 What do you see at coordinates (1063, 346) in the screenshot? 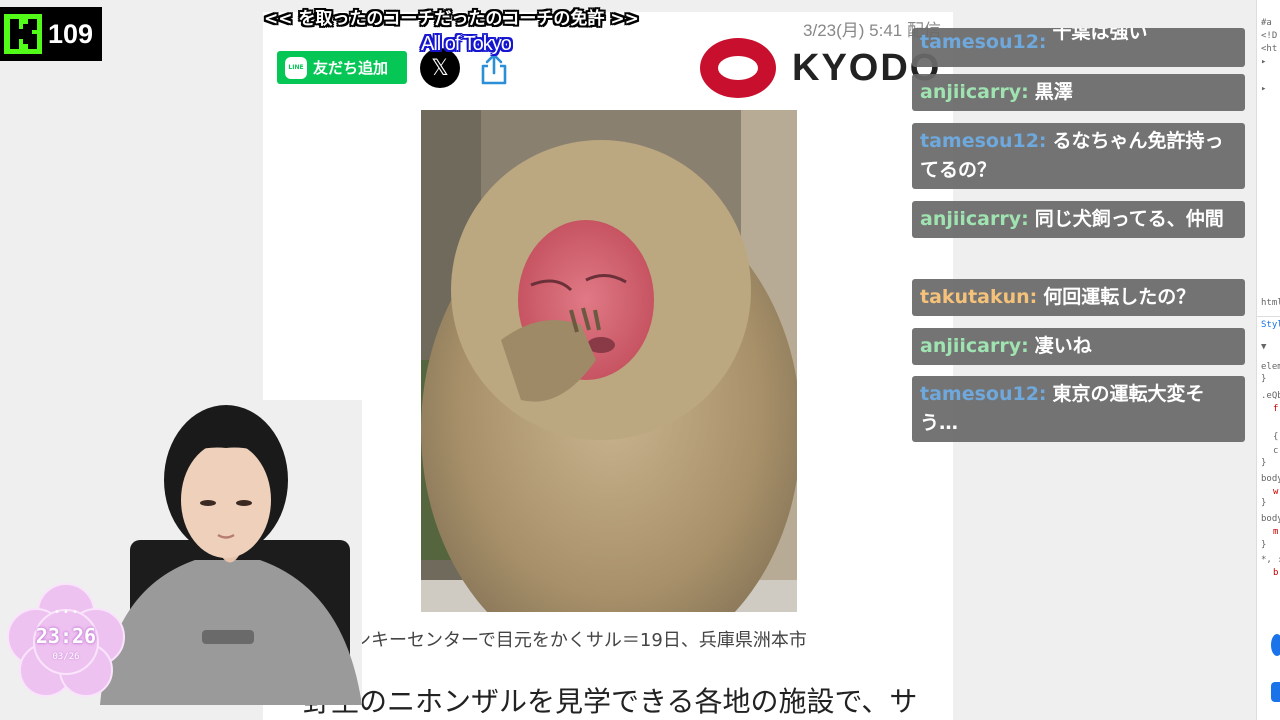
I see `chat-text: 凄いね` at bounding box center [1063, 346].